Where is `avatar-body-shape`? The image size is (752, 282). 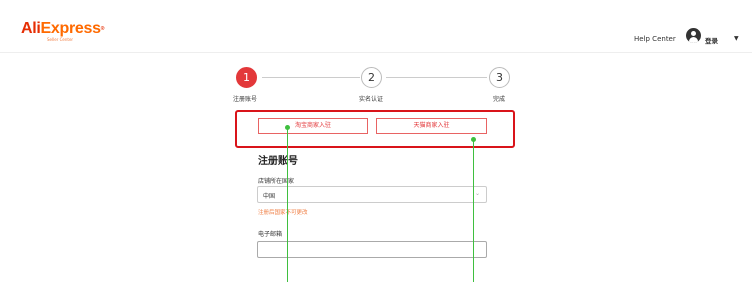
avatar-body-shape is located at coordinates (693, 40).